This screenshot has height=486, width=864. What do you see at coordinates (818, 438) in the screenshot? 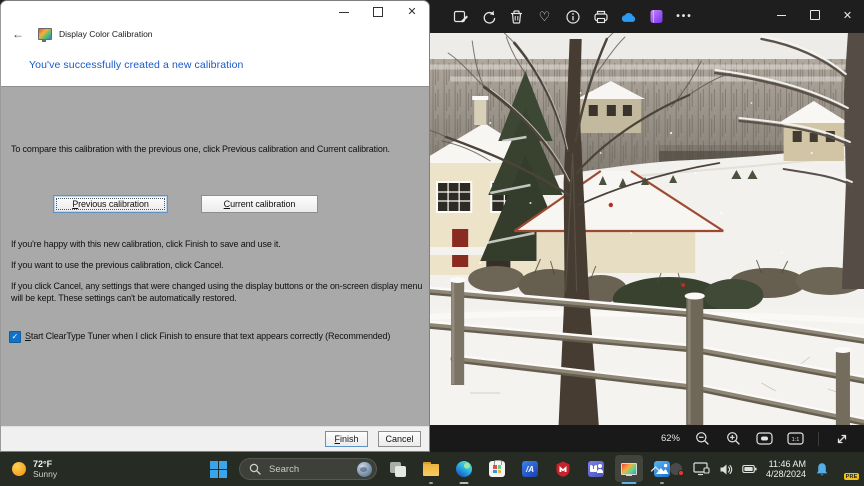
I see `statusbar-divider` at bounding box center [818, 438].